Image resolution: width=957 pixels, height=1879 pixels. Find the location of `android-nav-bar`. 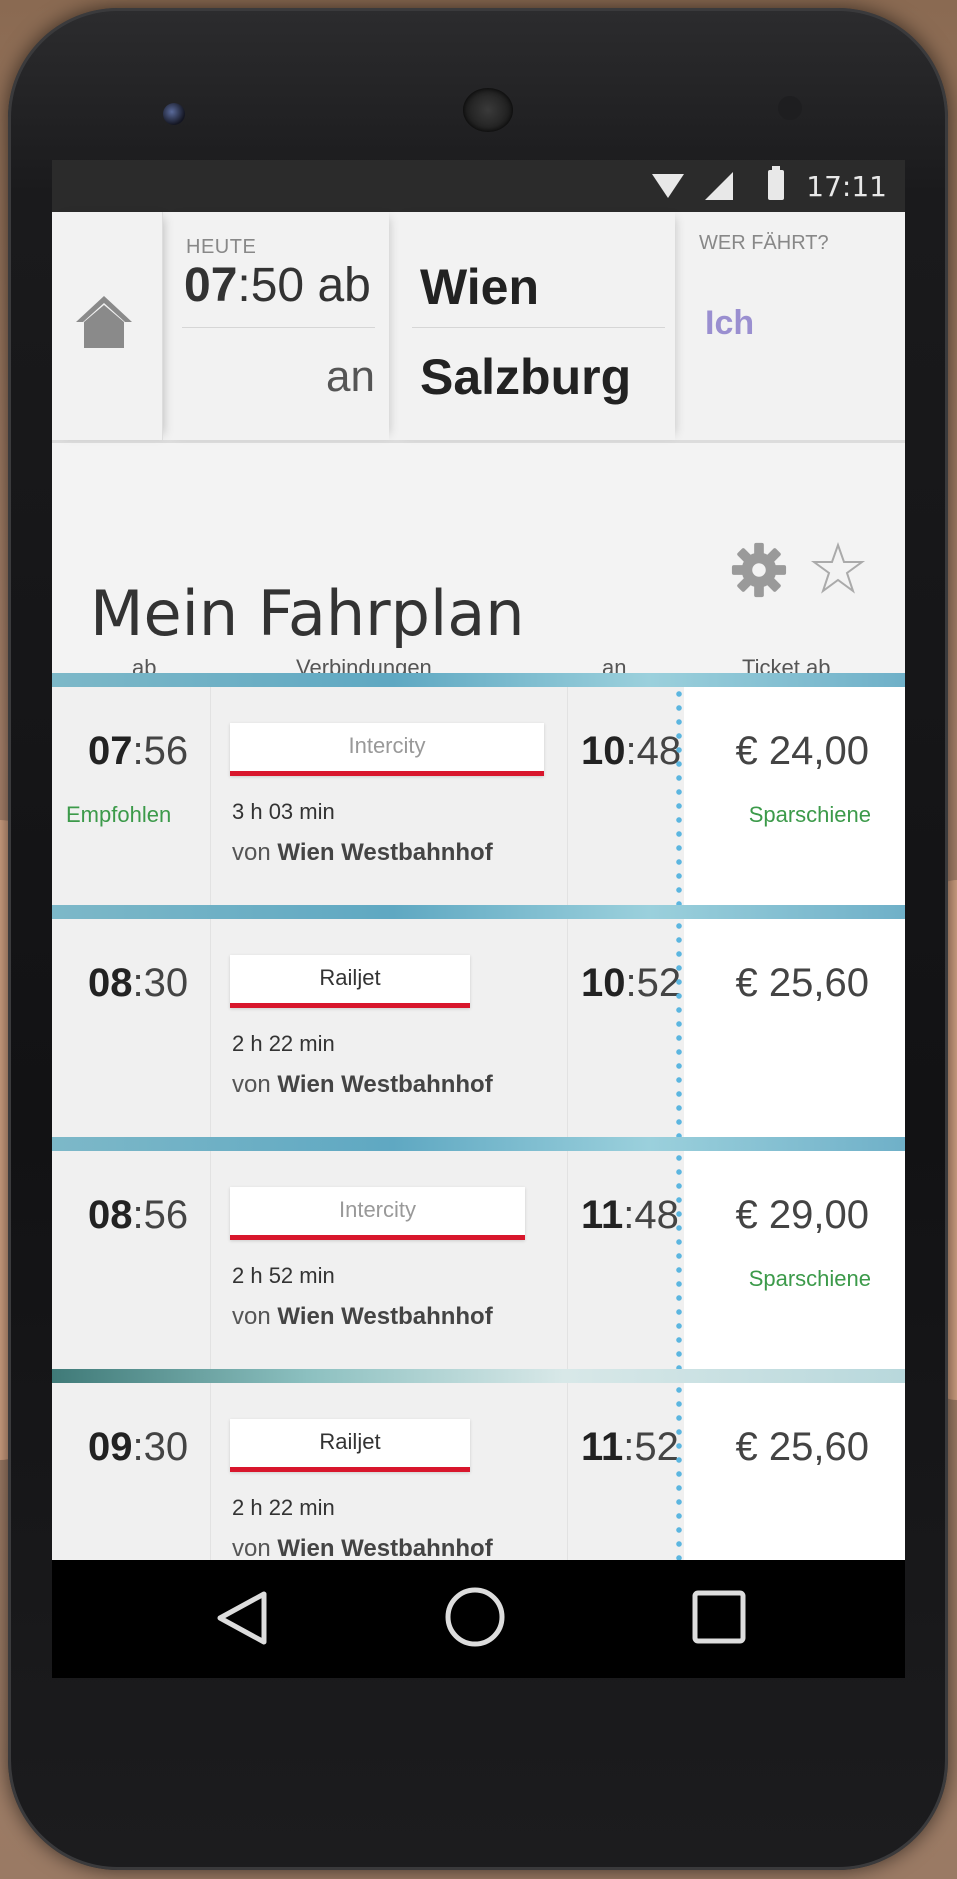

android-nav-bar is located at coordinates (478, 1619).